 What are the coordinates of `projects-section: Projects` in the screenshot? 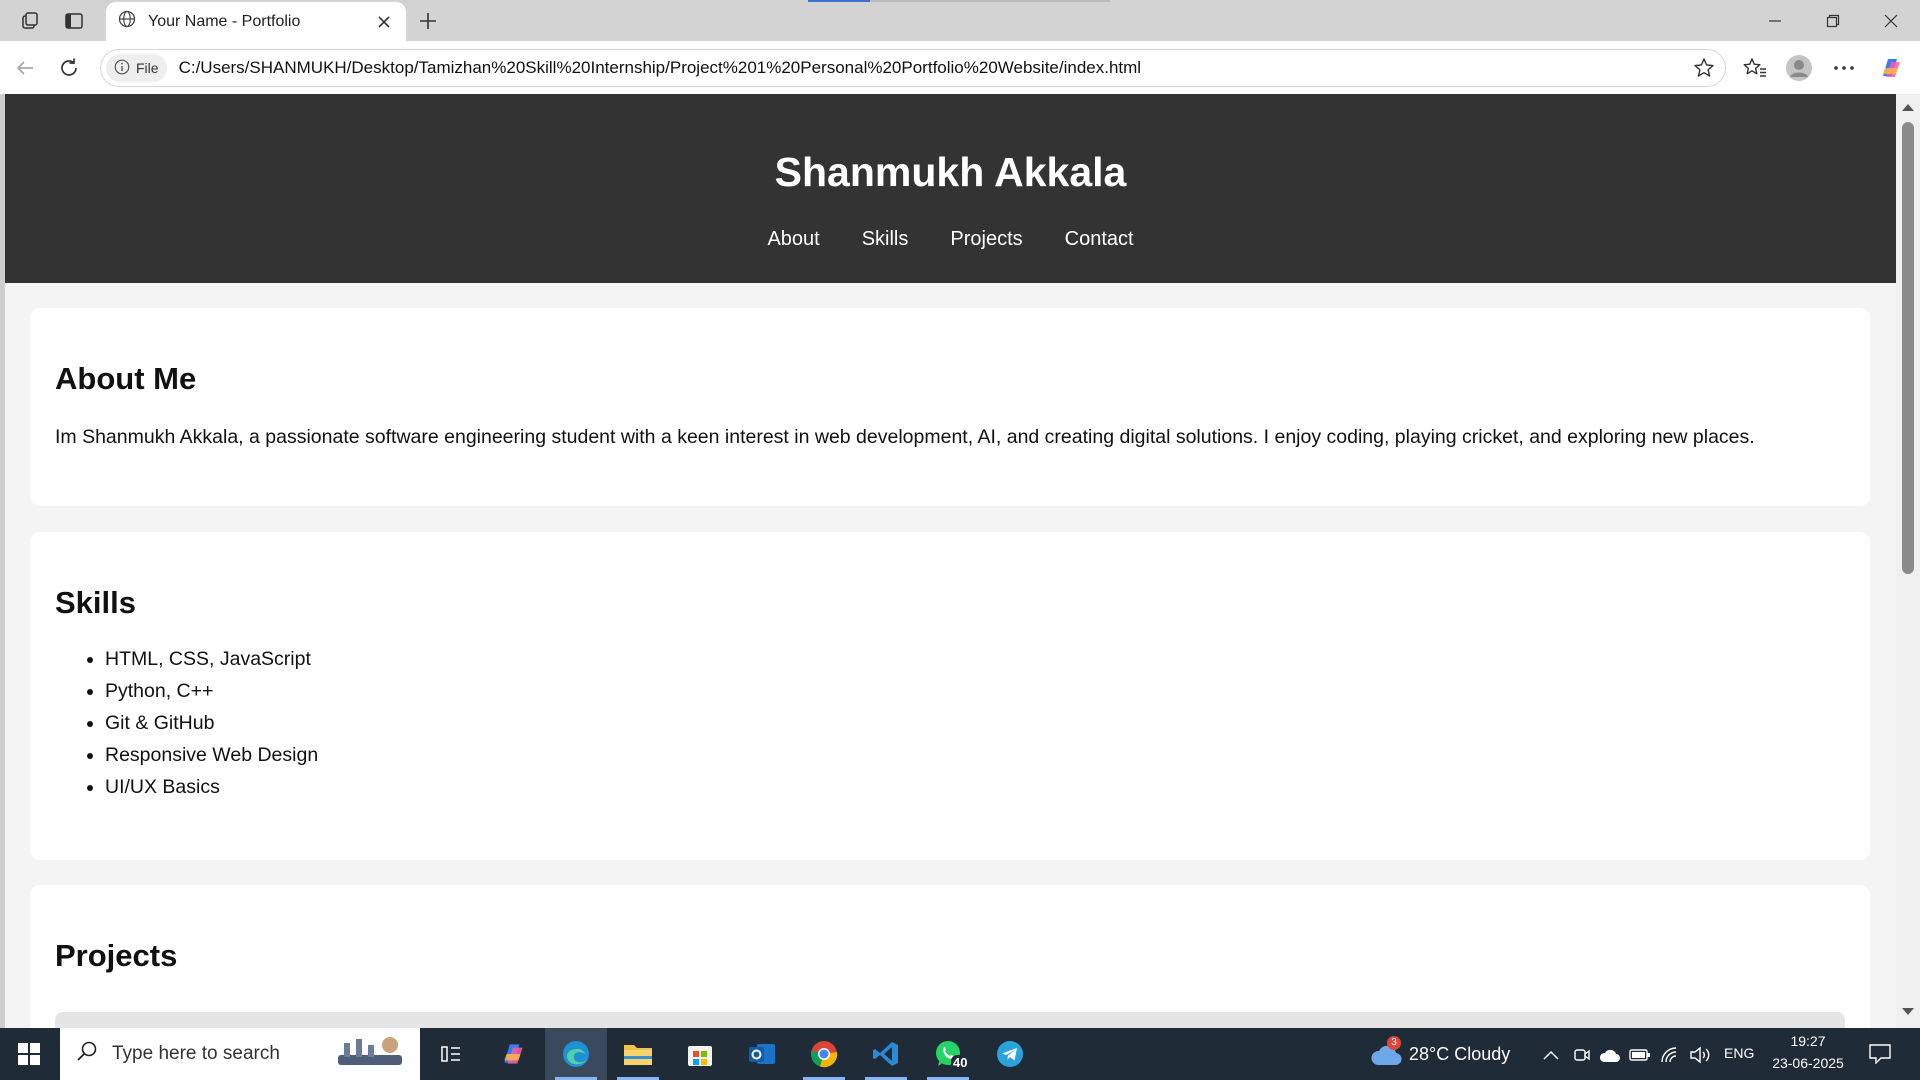 It's located at (950, 956).